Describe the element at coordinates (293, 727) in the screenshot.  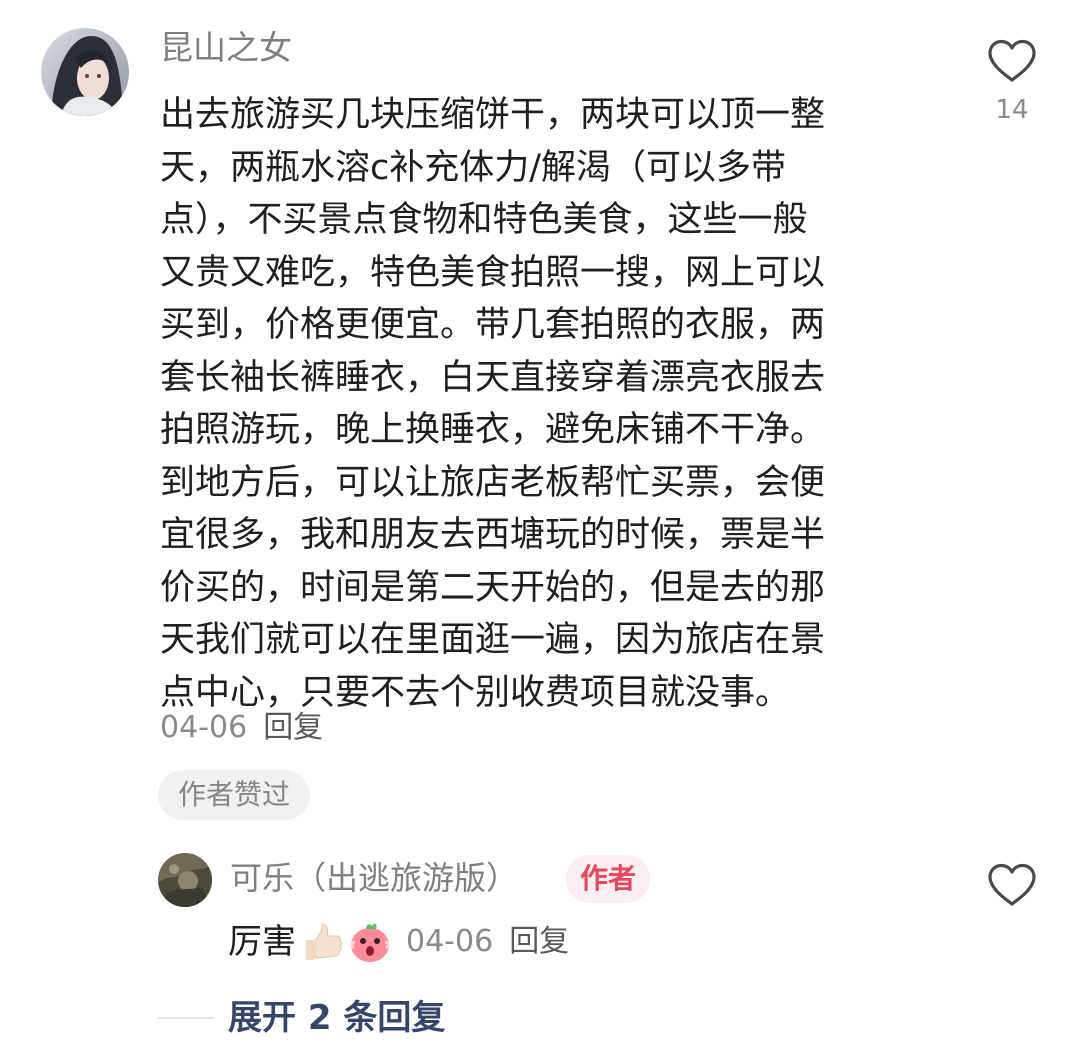
I see `reply-button: 回复` at that location.